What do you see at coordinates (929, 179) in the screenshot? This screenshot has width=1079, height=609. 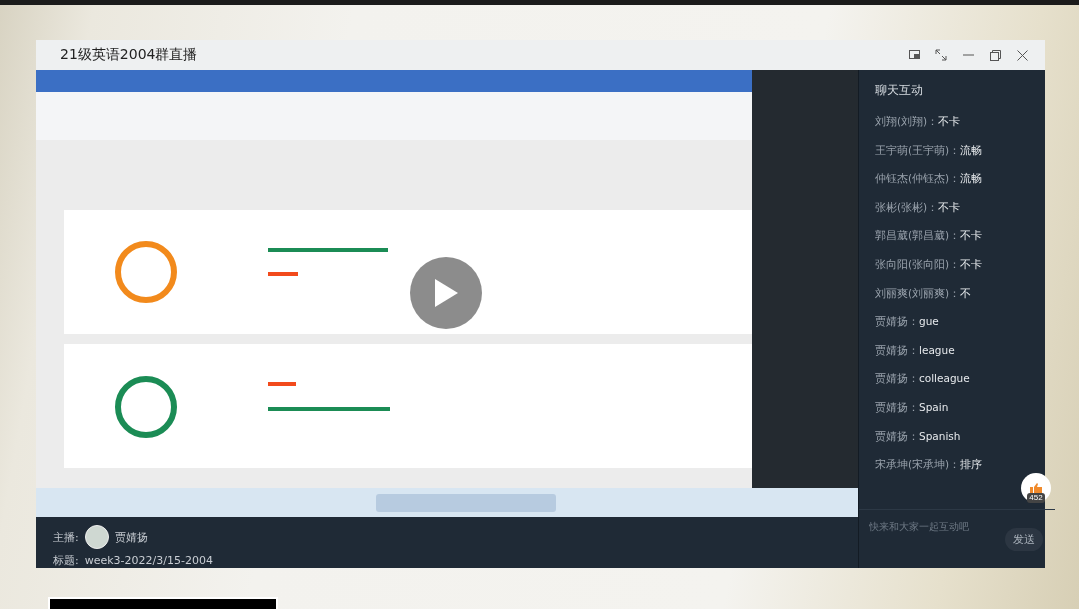 I see `chat-message: 仲钰杰(仲钰杰)：流畅` at bounding box center [929, 179].